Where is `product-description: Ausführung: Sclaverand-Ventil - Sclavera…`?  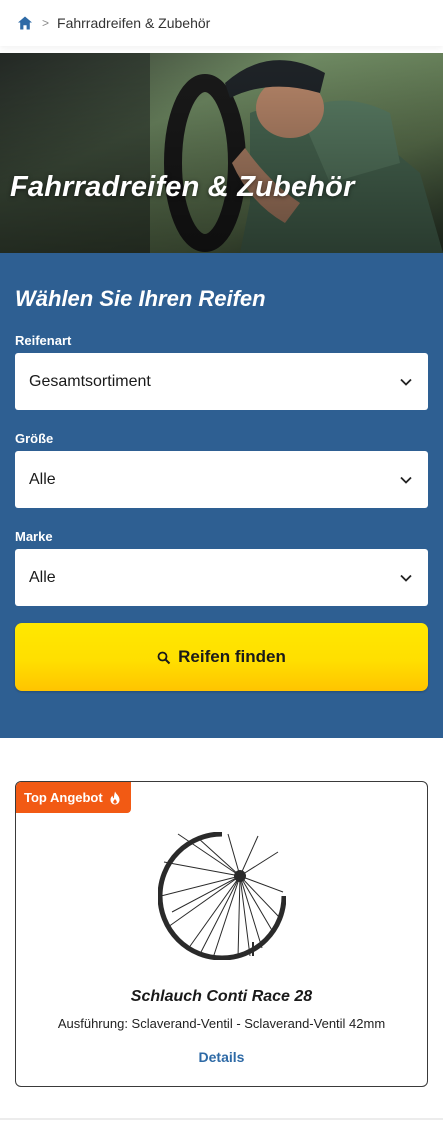 product-description: Ausführung: Sclaverand-Ventil - Sclavera… is located at coordinates (221, 1023).